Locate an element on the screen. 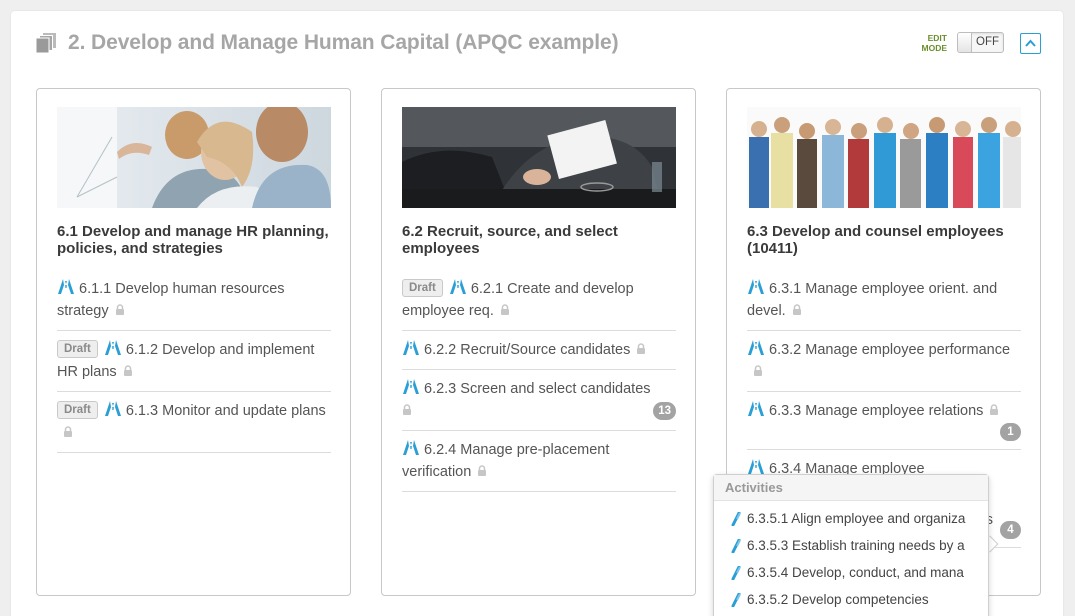 This screenshot has width=1075, height=616. office-meeting-photo is located at coordinates (194, 157).